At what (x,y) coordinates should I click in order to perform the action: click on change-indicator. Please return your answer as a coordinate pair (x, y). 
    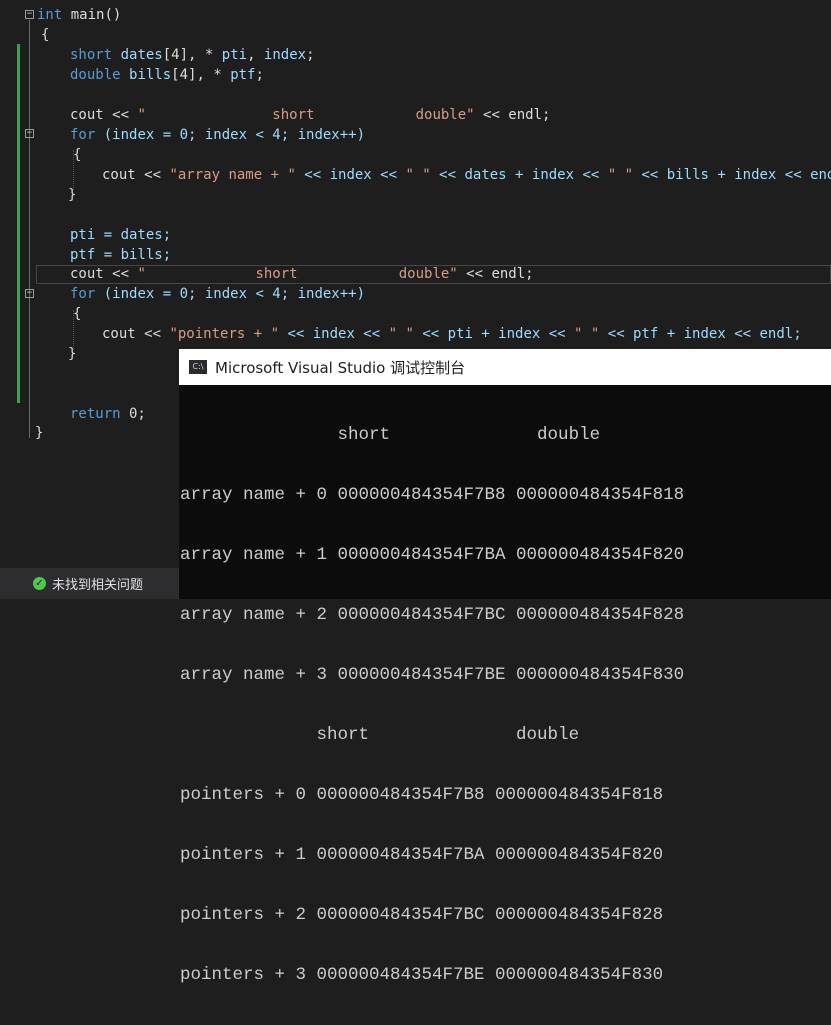
    Looking at the image, I should click on (18, 223).